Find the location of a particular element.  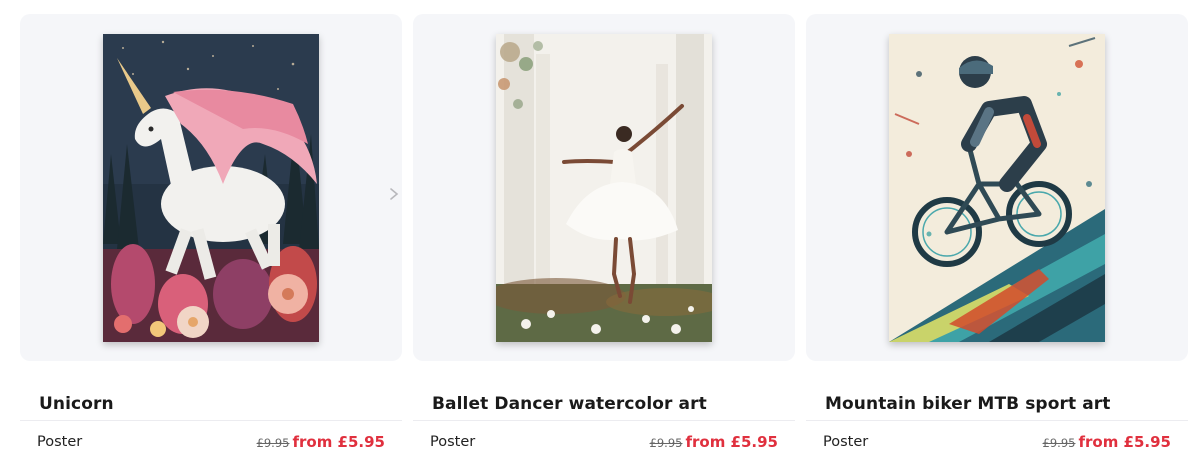

product-title: Unicorn is located at coordinates (219, 404).